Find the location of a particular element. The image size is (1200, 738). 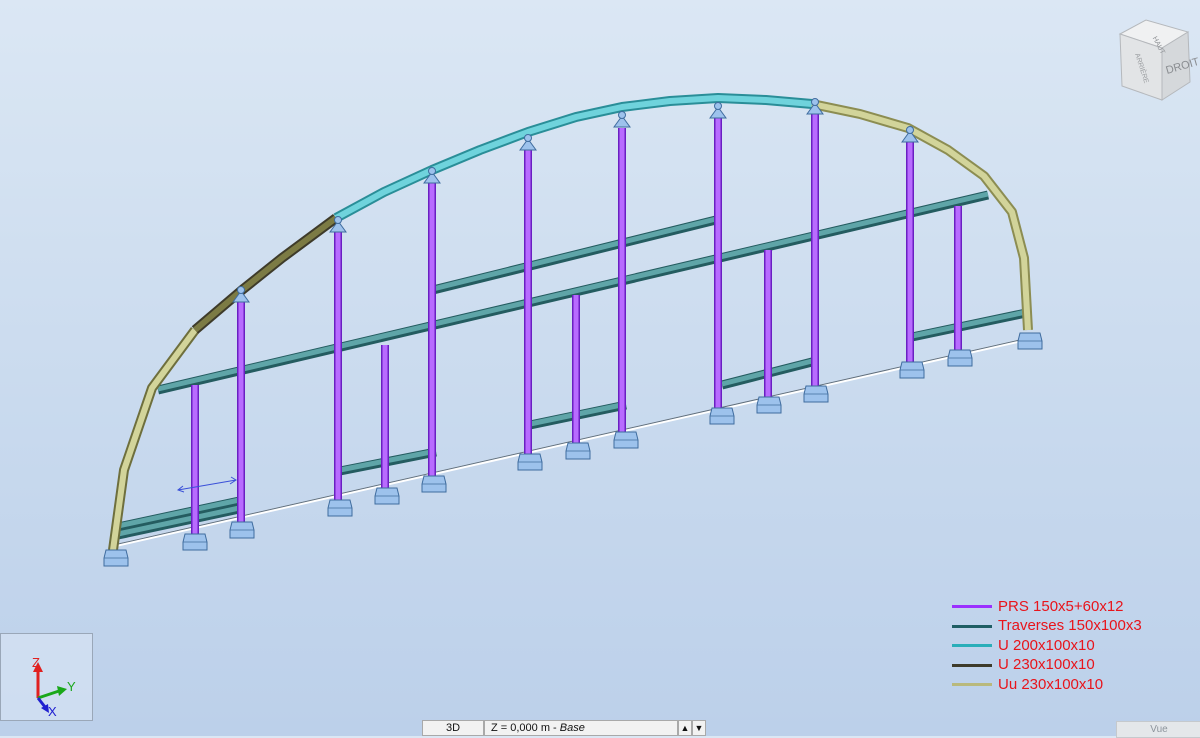

legend-label: Traverses 150x100x3 is located at coordinates (1070, 626).